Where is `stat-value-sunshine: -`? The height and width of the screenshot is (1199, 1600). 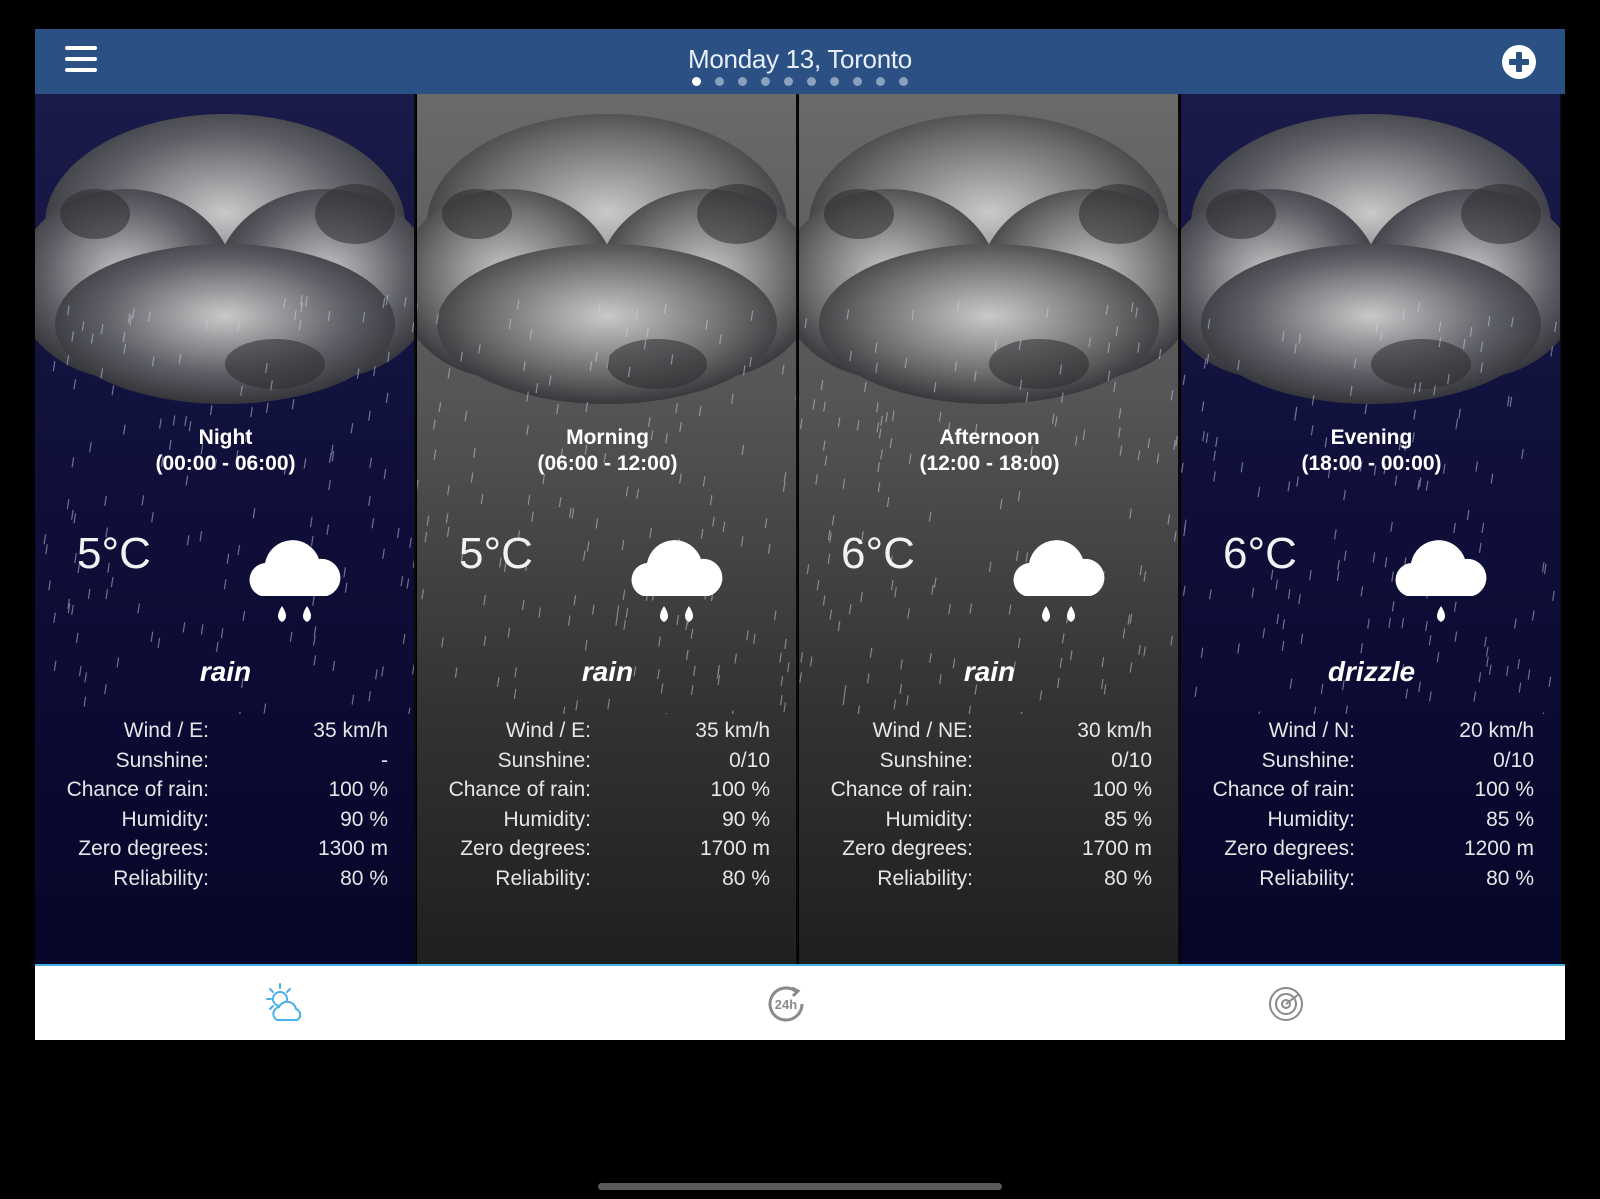 stat-value-sunshine: - is located at coordinates (384, 760).